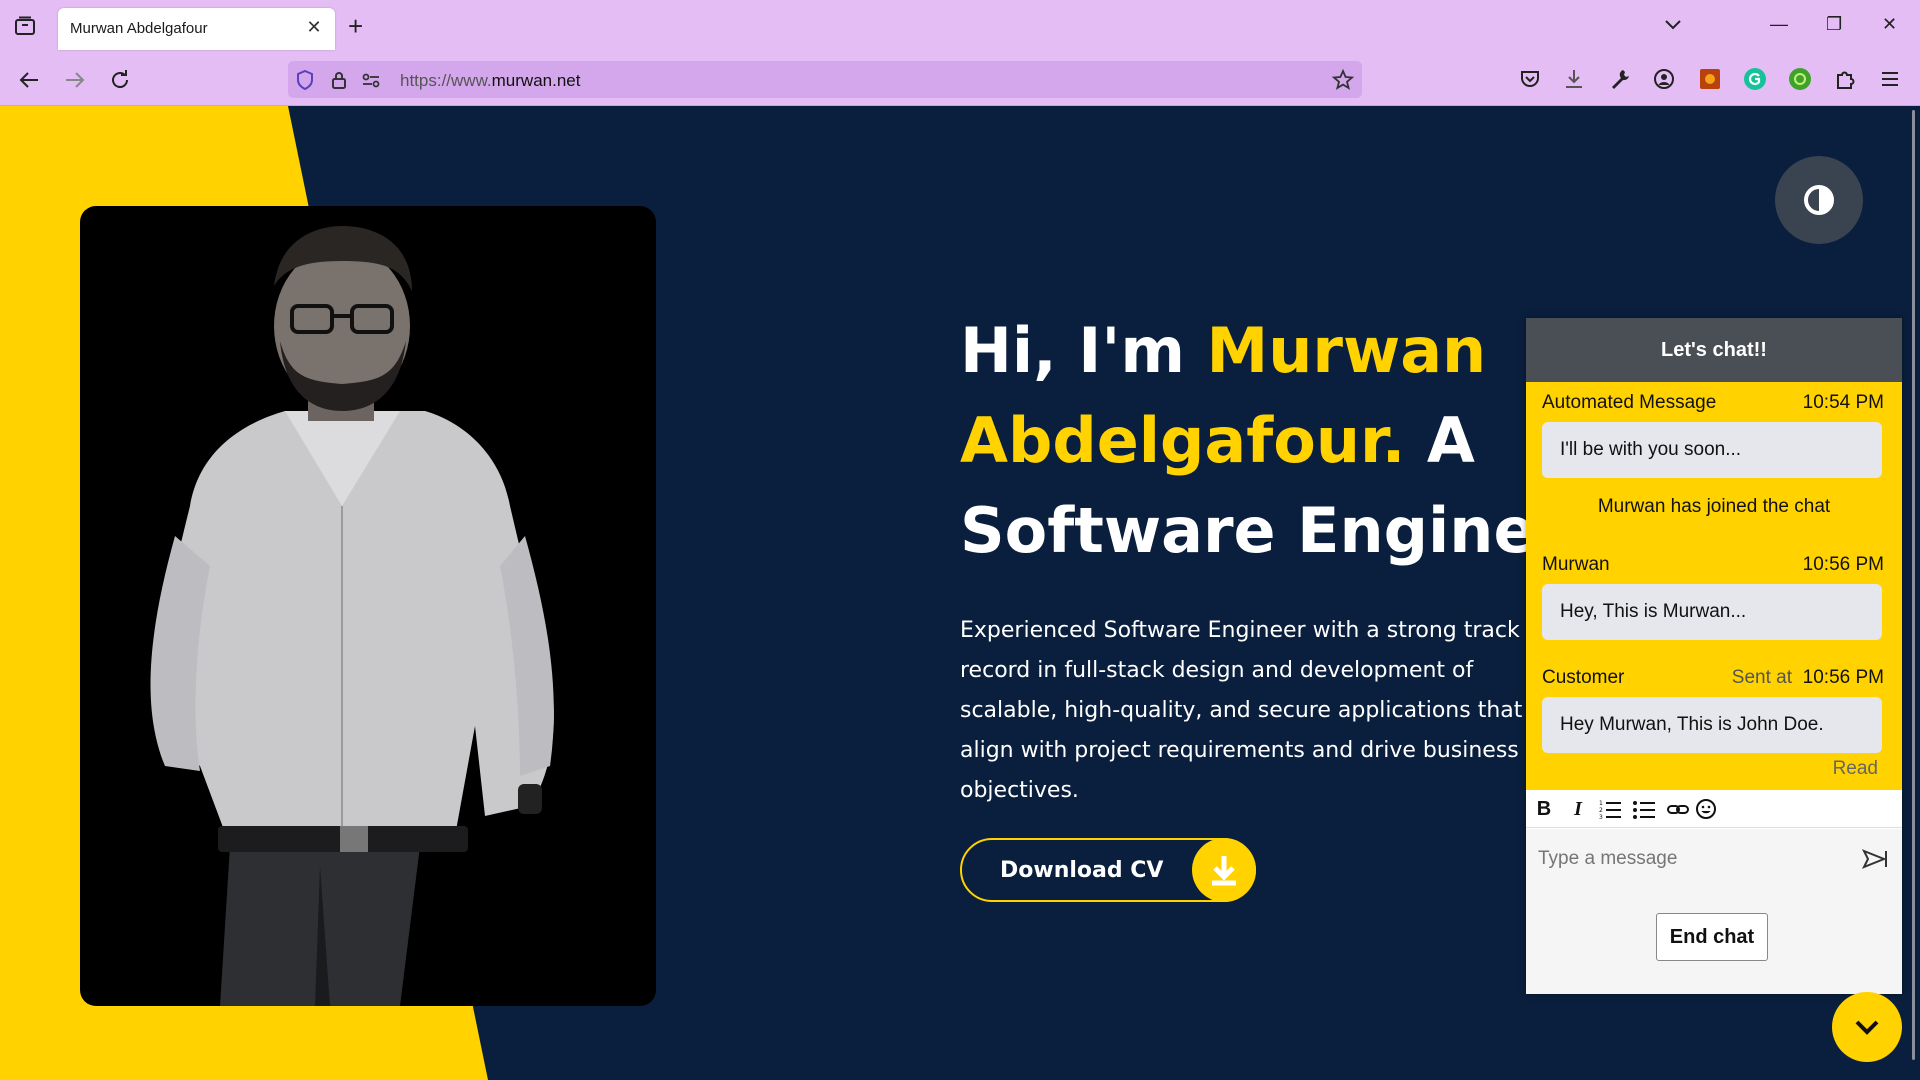 The height and width of the screenshot is (1080, 1920). What do you see at coordinates (1710, 79) in the screenshot?
I see `extension-orange-icon` at bounding box center [1710, 79].